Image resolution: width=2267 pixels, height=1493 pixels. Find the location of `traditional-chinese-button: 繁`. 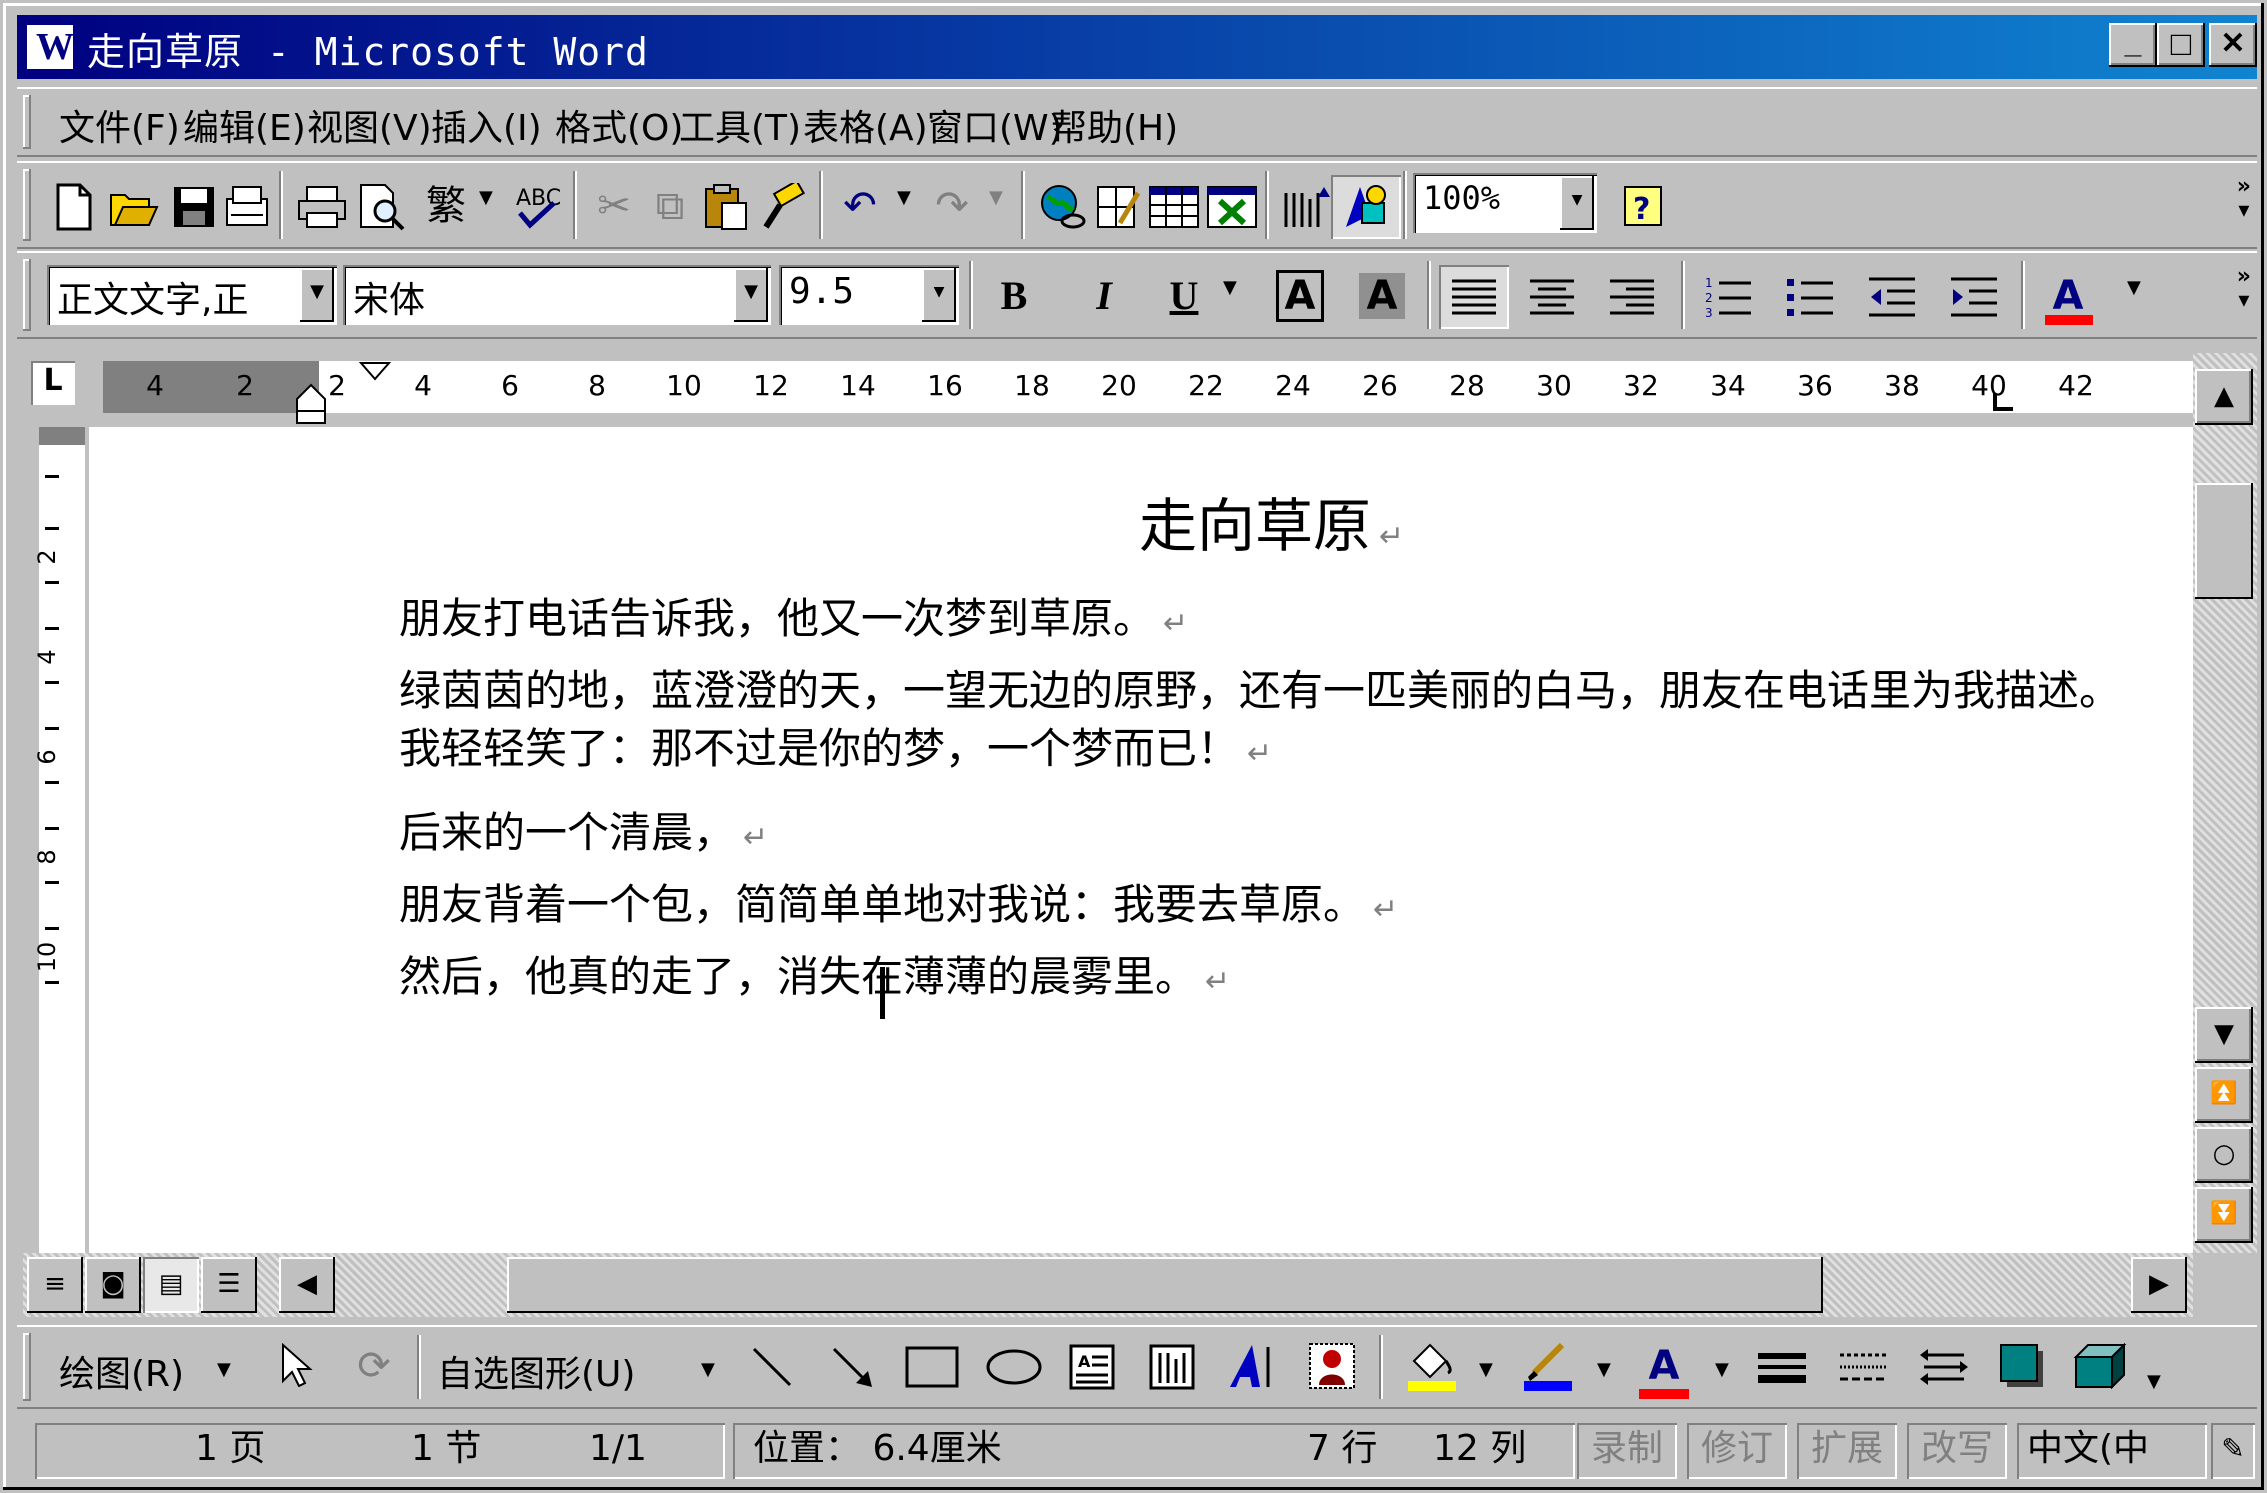

traditional-chinese-button: 繁 is located at coordinates (446, 207).